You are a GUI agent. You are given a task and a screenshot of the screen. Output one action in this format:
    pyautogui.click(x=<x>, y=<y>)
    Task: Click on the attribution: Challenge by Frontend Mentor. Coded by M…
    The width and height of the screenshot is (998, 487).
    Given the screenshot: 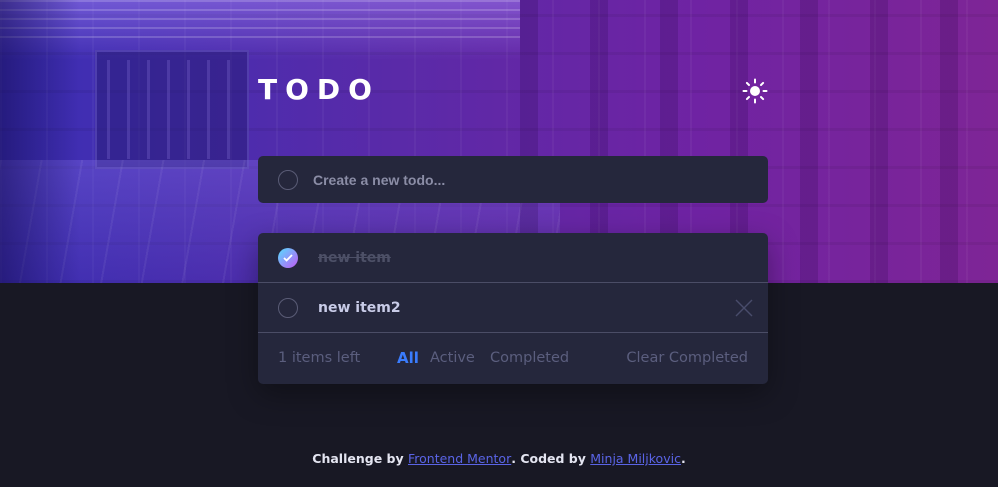 What is the action you would take?
    pyautogui.click(x=499, y=458)
    